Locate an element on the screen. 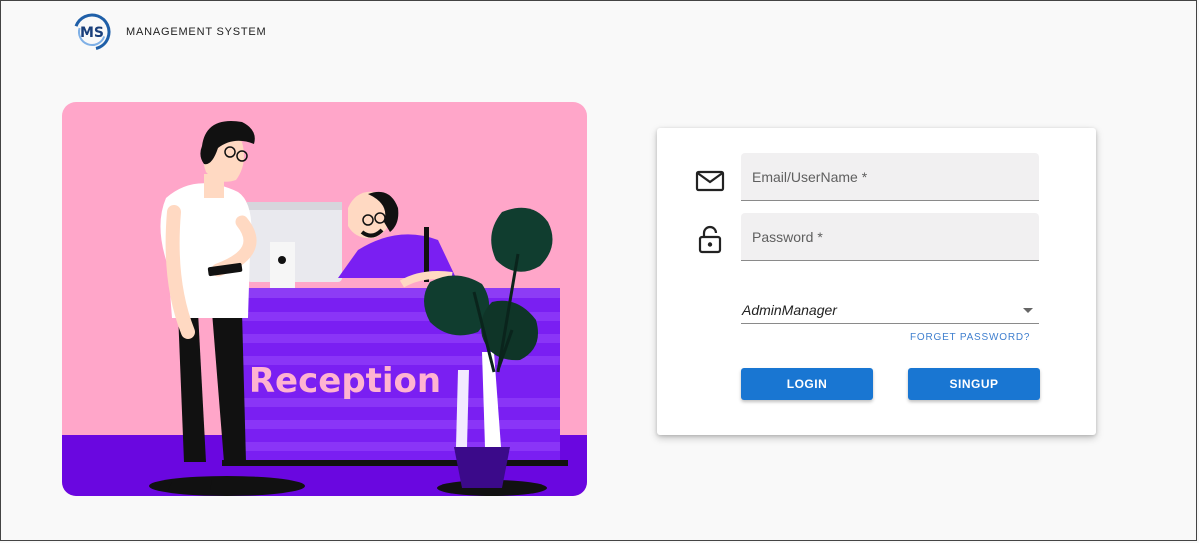  app-header: MS MANAGEMENT SYSTEM is located at coordinates (169, 32).